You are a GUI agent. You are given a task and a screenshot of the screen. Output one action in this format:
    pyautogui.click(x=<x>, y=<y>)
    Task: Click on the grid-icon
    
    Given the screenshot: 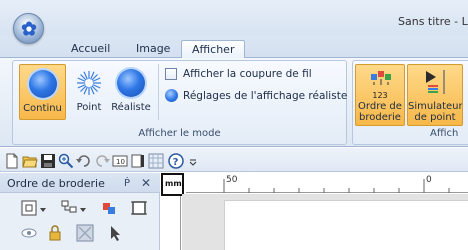 What is the action you would take?
    pyautogui.click(x=156, y=161)
    